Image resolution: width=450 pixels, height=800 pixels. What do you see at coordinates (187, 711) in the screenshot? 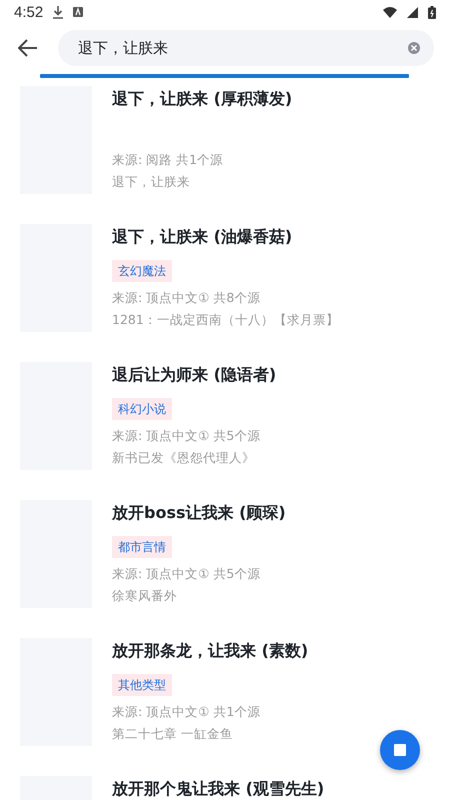
I see `source-info: 来源: 顶点中文① 共1个源` at bounding box center [187, 711].